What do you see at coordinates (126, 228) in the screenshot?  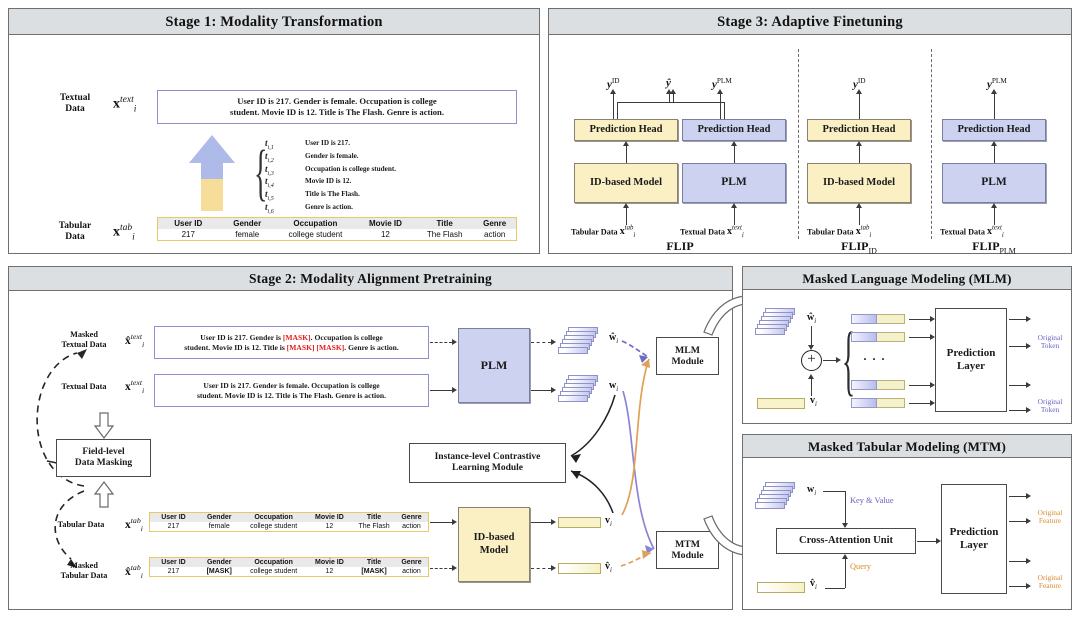 I see `x-sup: tab` at bounding box center [126, 228].